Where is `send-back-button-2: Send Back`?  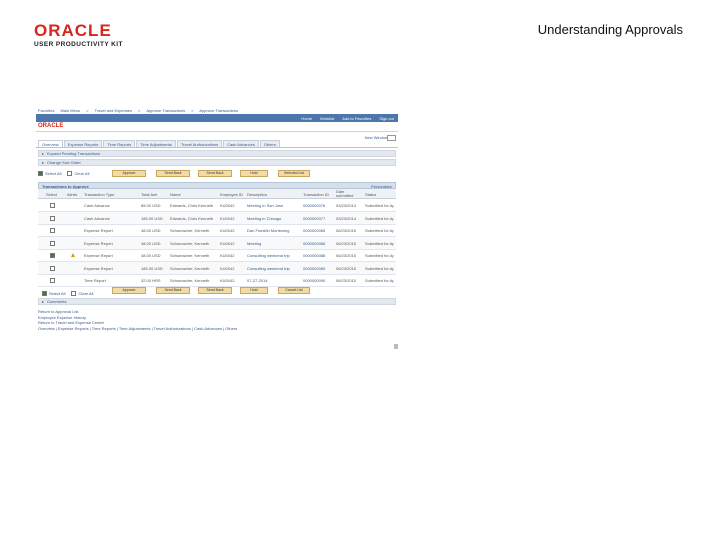 send-back-button-2: Send Back is located at coordinates (215, 173).